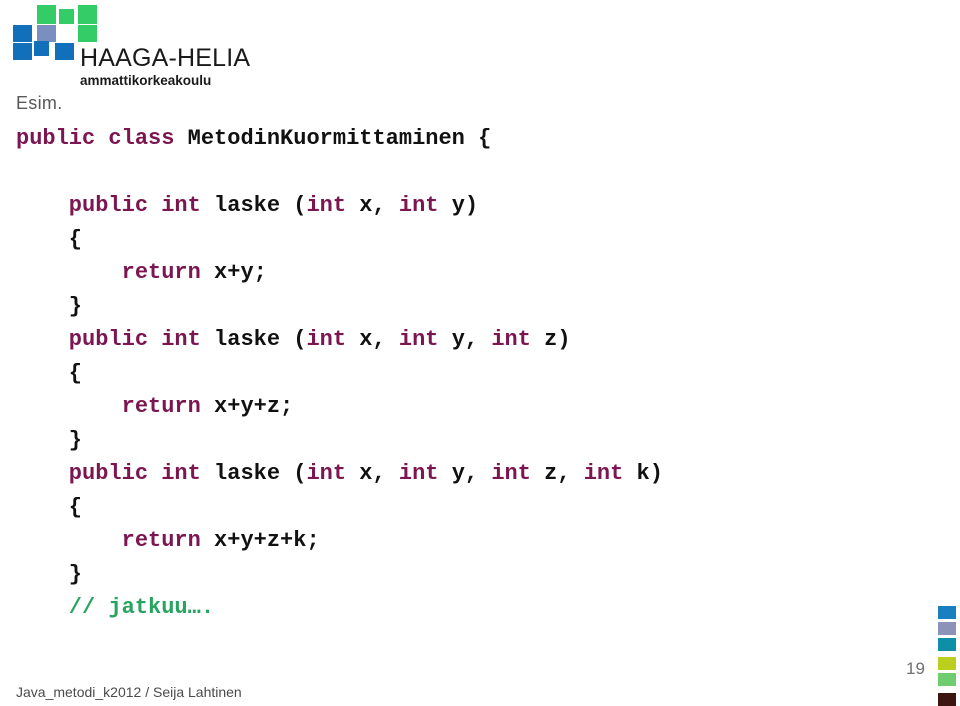  I want to click on code-line: // jatkuu…., so click(466, 608).